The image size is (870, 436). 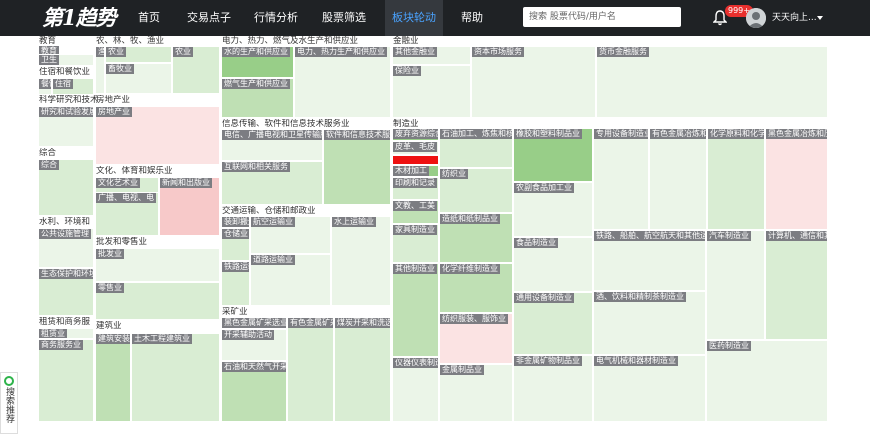 I want to click on cell-textile: 纺织业, so click(x=476, y=190).